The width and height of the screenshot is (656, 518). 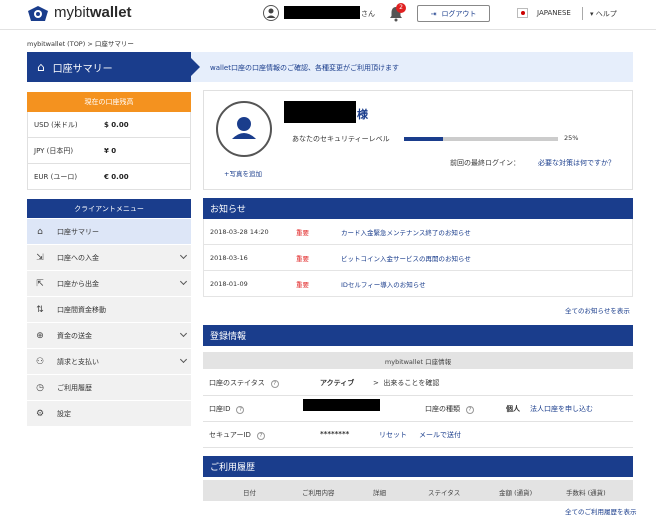 What do you see at coordinates (513, 409) in the screenshot?
I see `account-type-value: 個人` at bounding box center [513, 409].